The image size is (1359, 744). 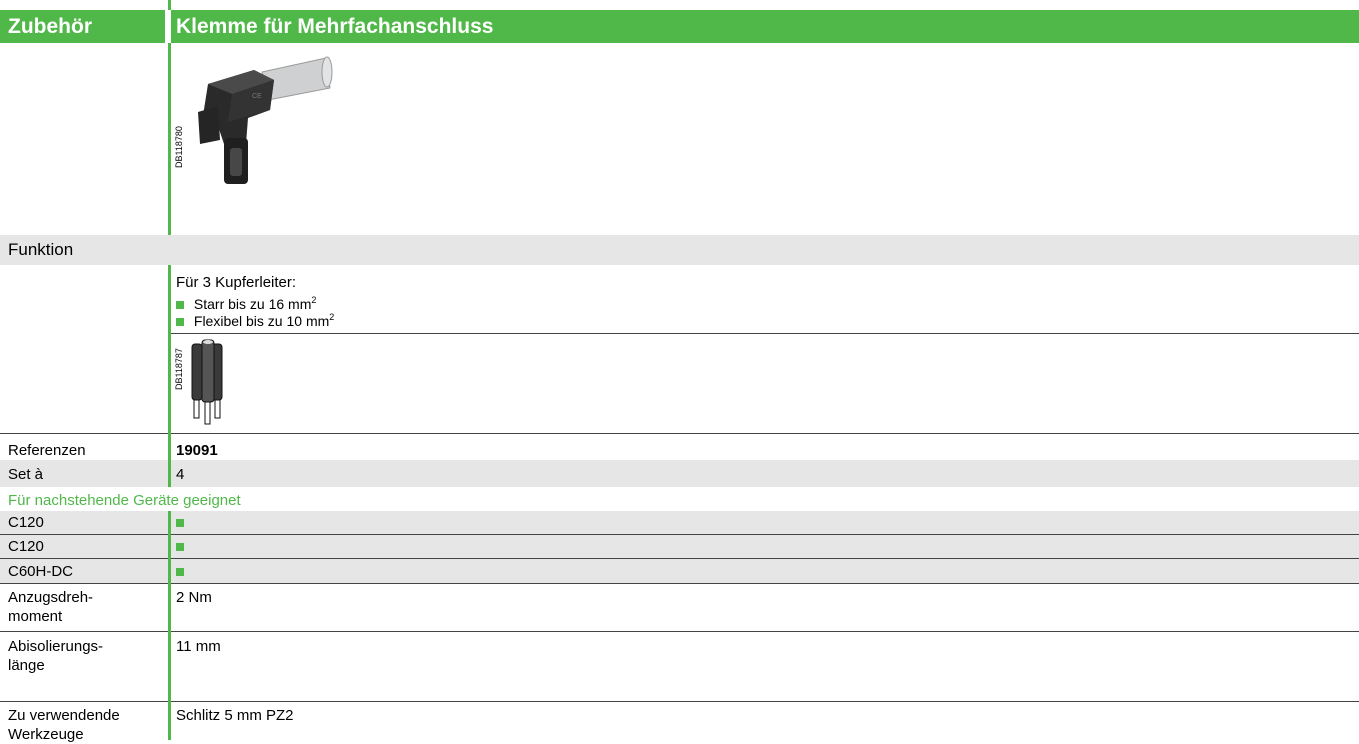 I want to click on function-bullet: Flexibel bis zu 10 mm2, so click(x=255, y=319).